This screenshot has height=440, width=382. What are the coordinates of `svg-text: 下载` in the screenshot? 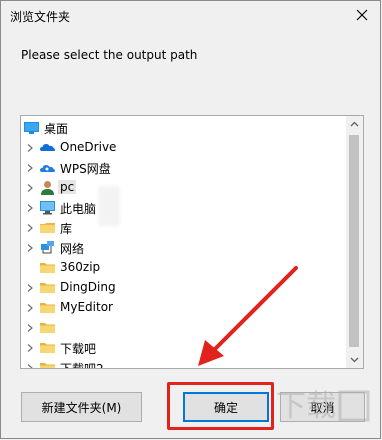 It's located at (306, 406).